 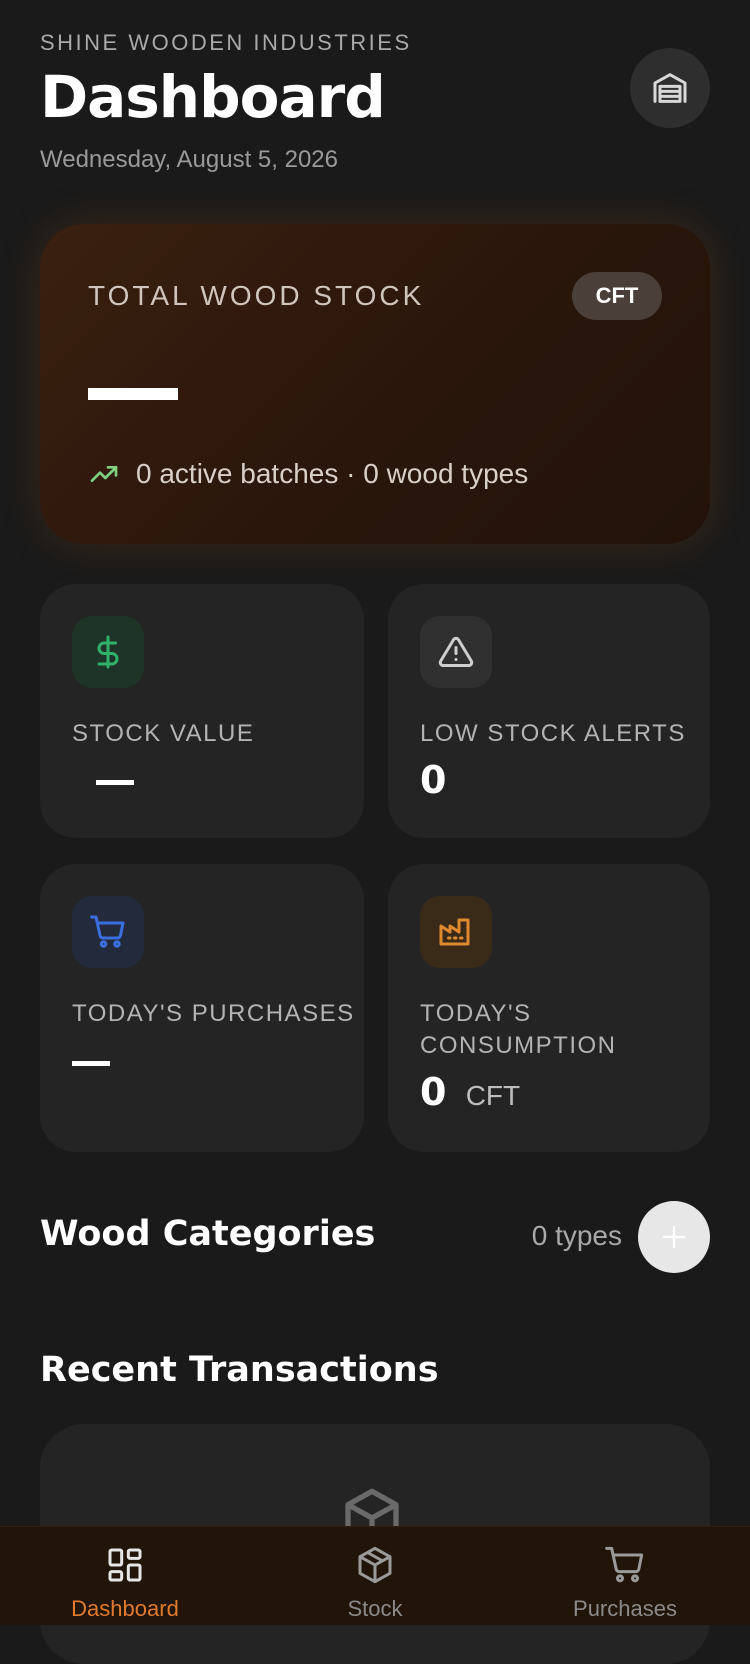 I want to click on purchases-label: TODAY'S PURCHASES, so click(x=213, y=1013).